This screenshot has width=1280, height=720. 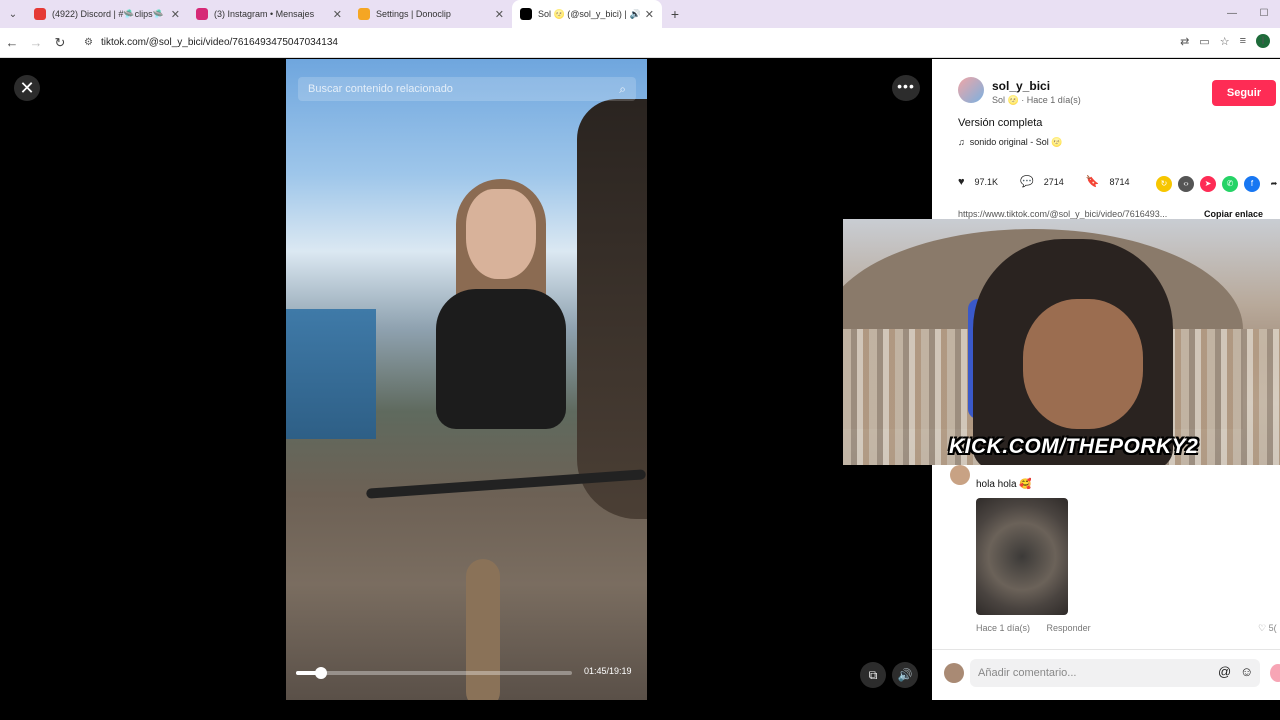 I want to click on tab-donoclip: Settings | Donoclip ✕, so click(x=431, y=14).